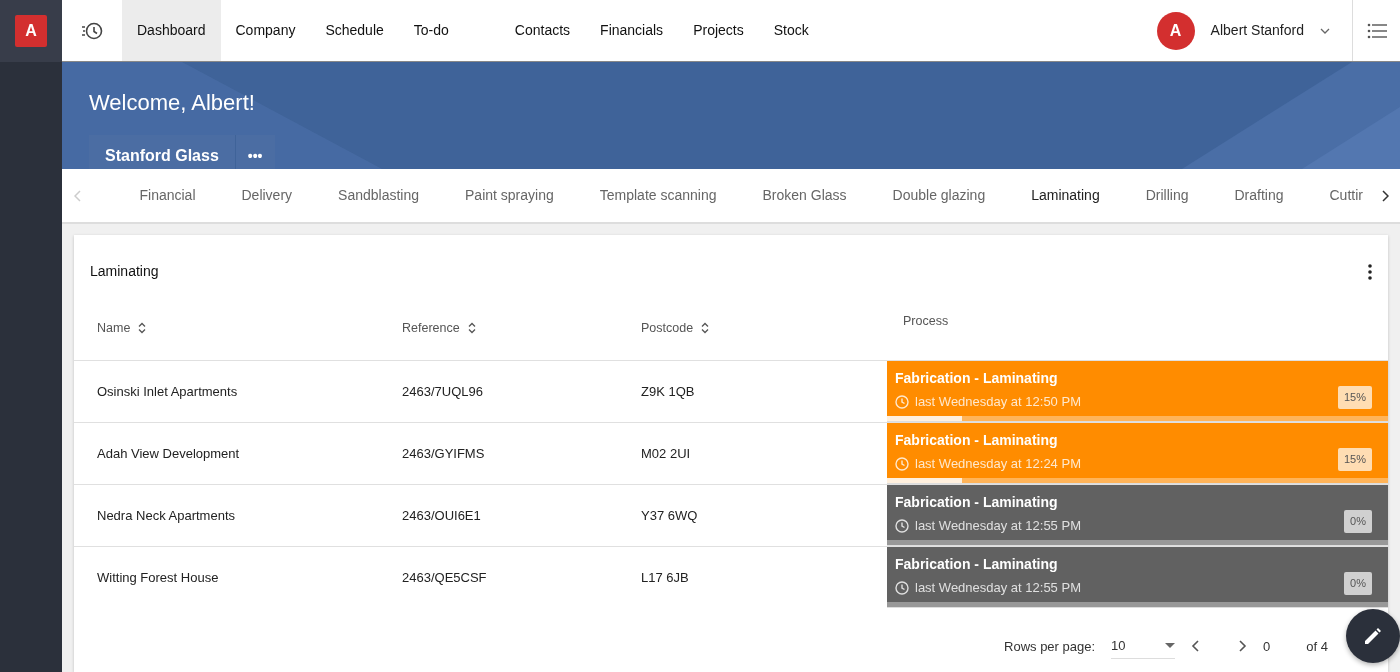  I want to click on column-header: Postcode, so click(667, 328).